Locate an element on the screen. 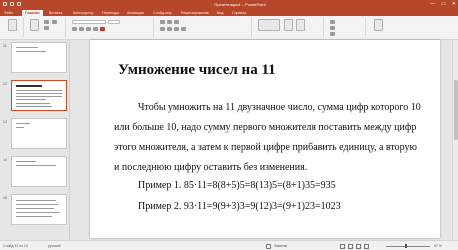  undo-icon is located at coordinates (12, 4).